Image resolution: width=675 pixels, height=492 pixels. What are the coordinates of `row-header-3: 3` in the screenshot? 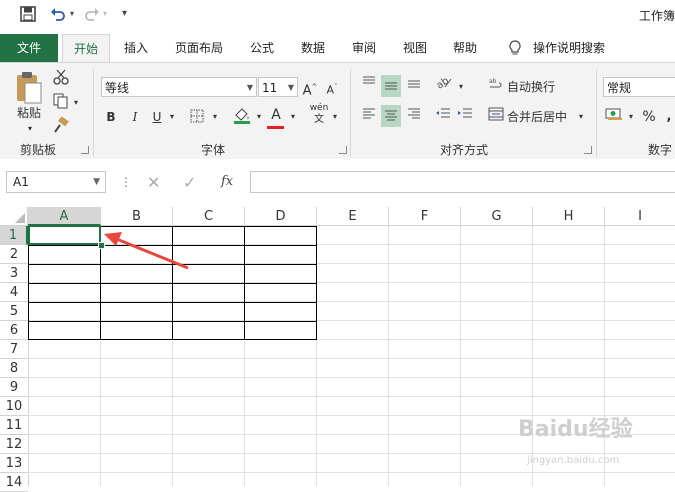 It's located at (14, 273).